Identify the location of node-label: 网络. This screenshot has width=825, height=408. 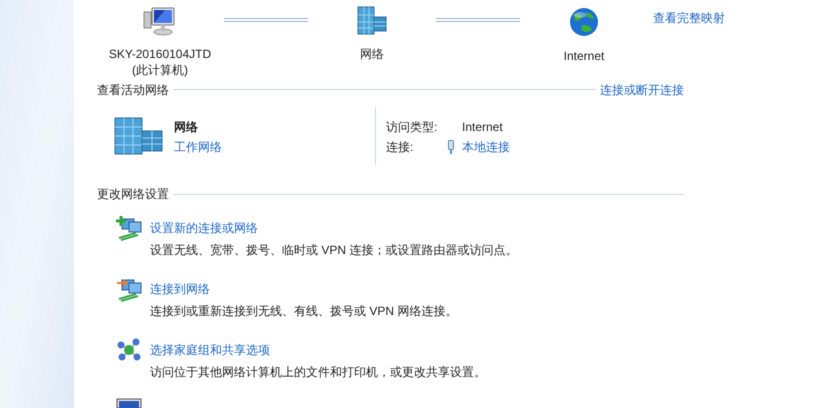
(372, 54).